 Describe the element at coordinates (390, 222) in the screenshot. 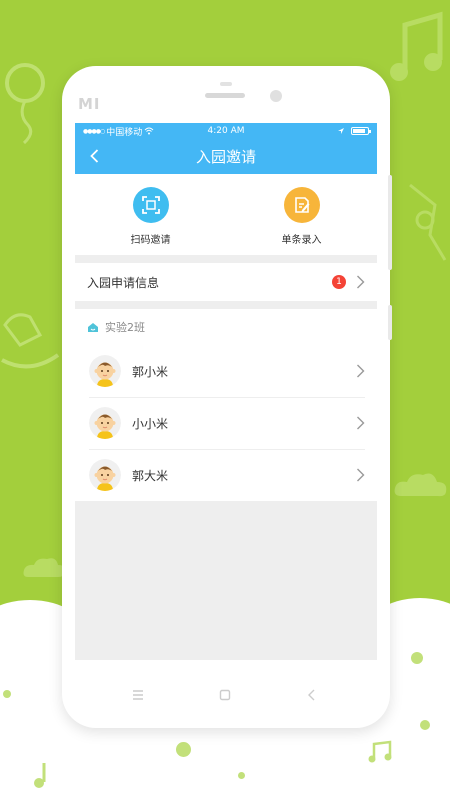

I see `volume-button` at that location.